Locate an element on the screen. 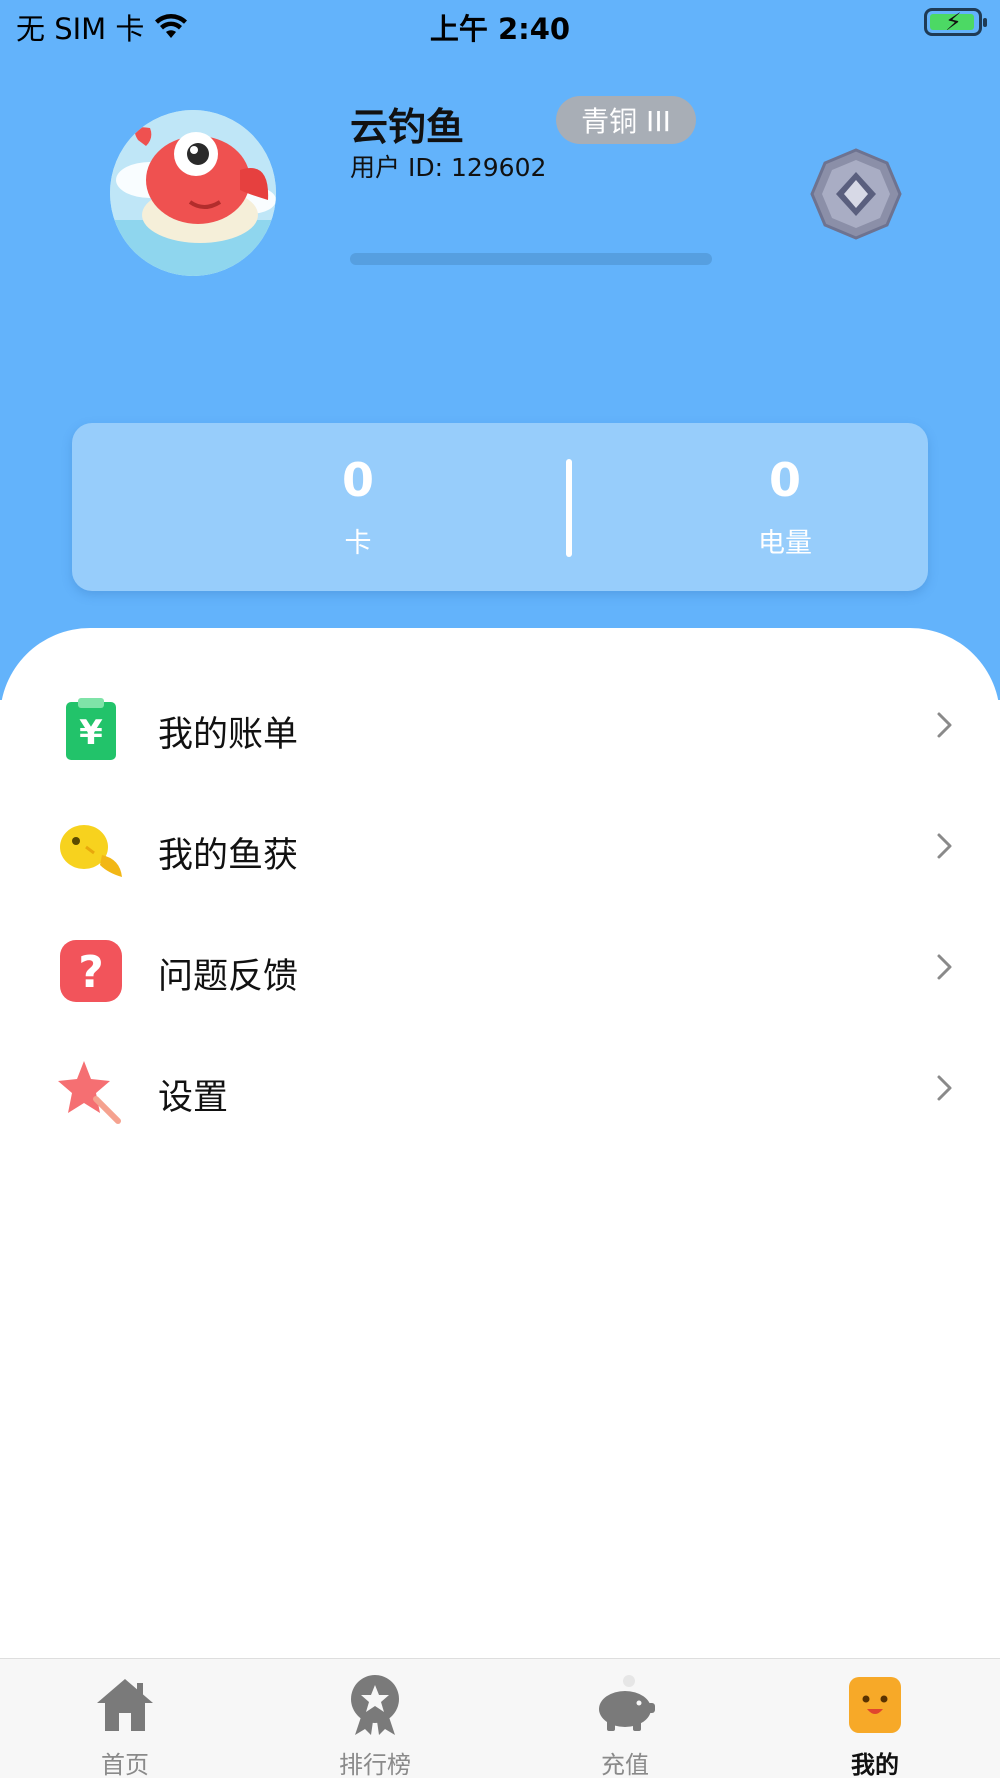 The height and width of the screenshot is (1778, 1000). stat-power: 0 电量 is located at coordinates (785, 491).